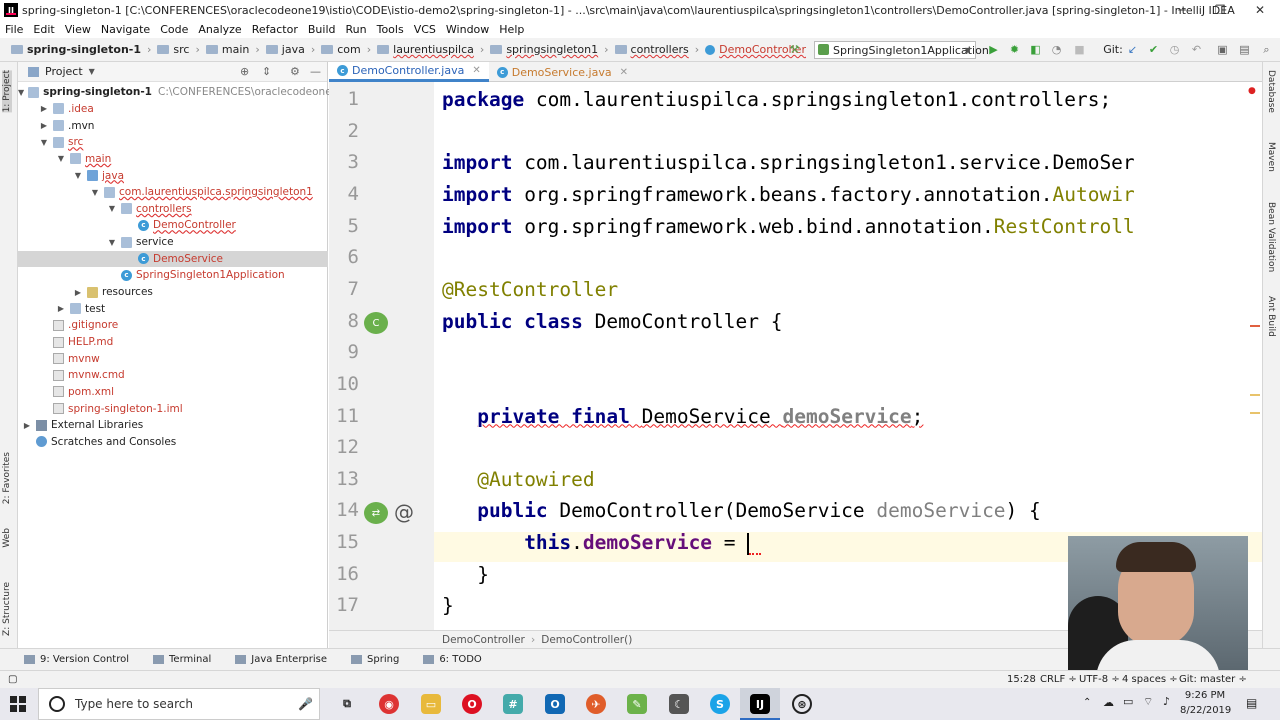 The height and width of the screenshot is (720, 1280). What do you see at coordinates (1266, 49) in the screenshot?
I see `search-everywhere-icon: ⌕` at bounding box center [1266, 49].